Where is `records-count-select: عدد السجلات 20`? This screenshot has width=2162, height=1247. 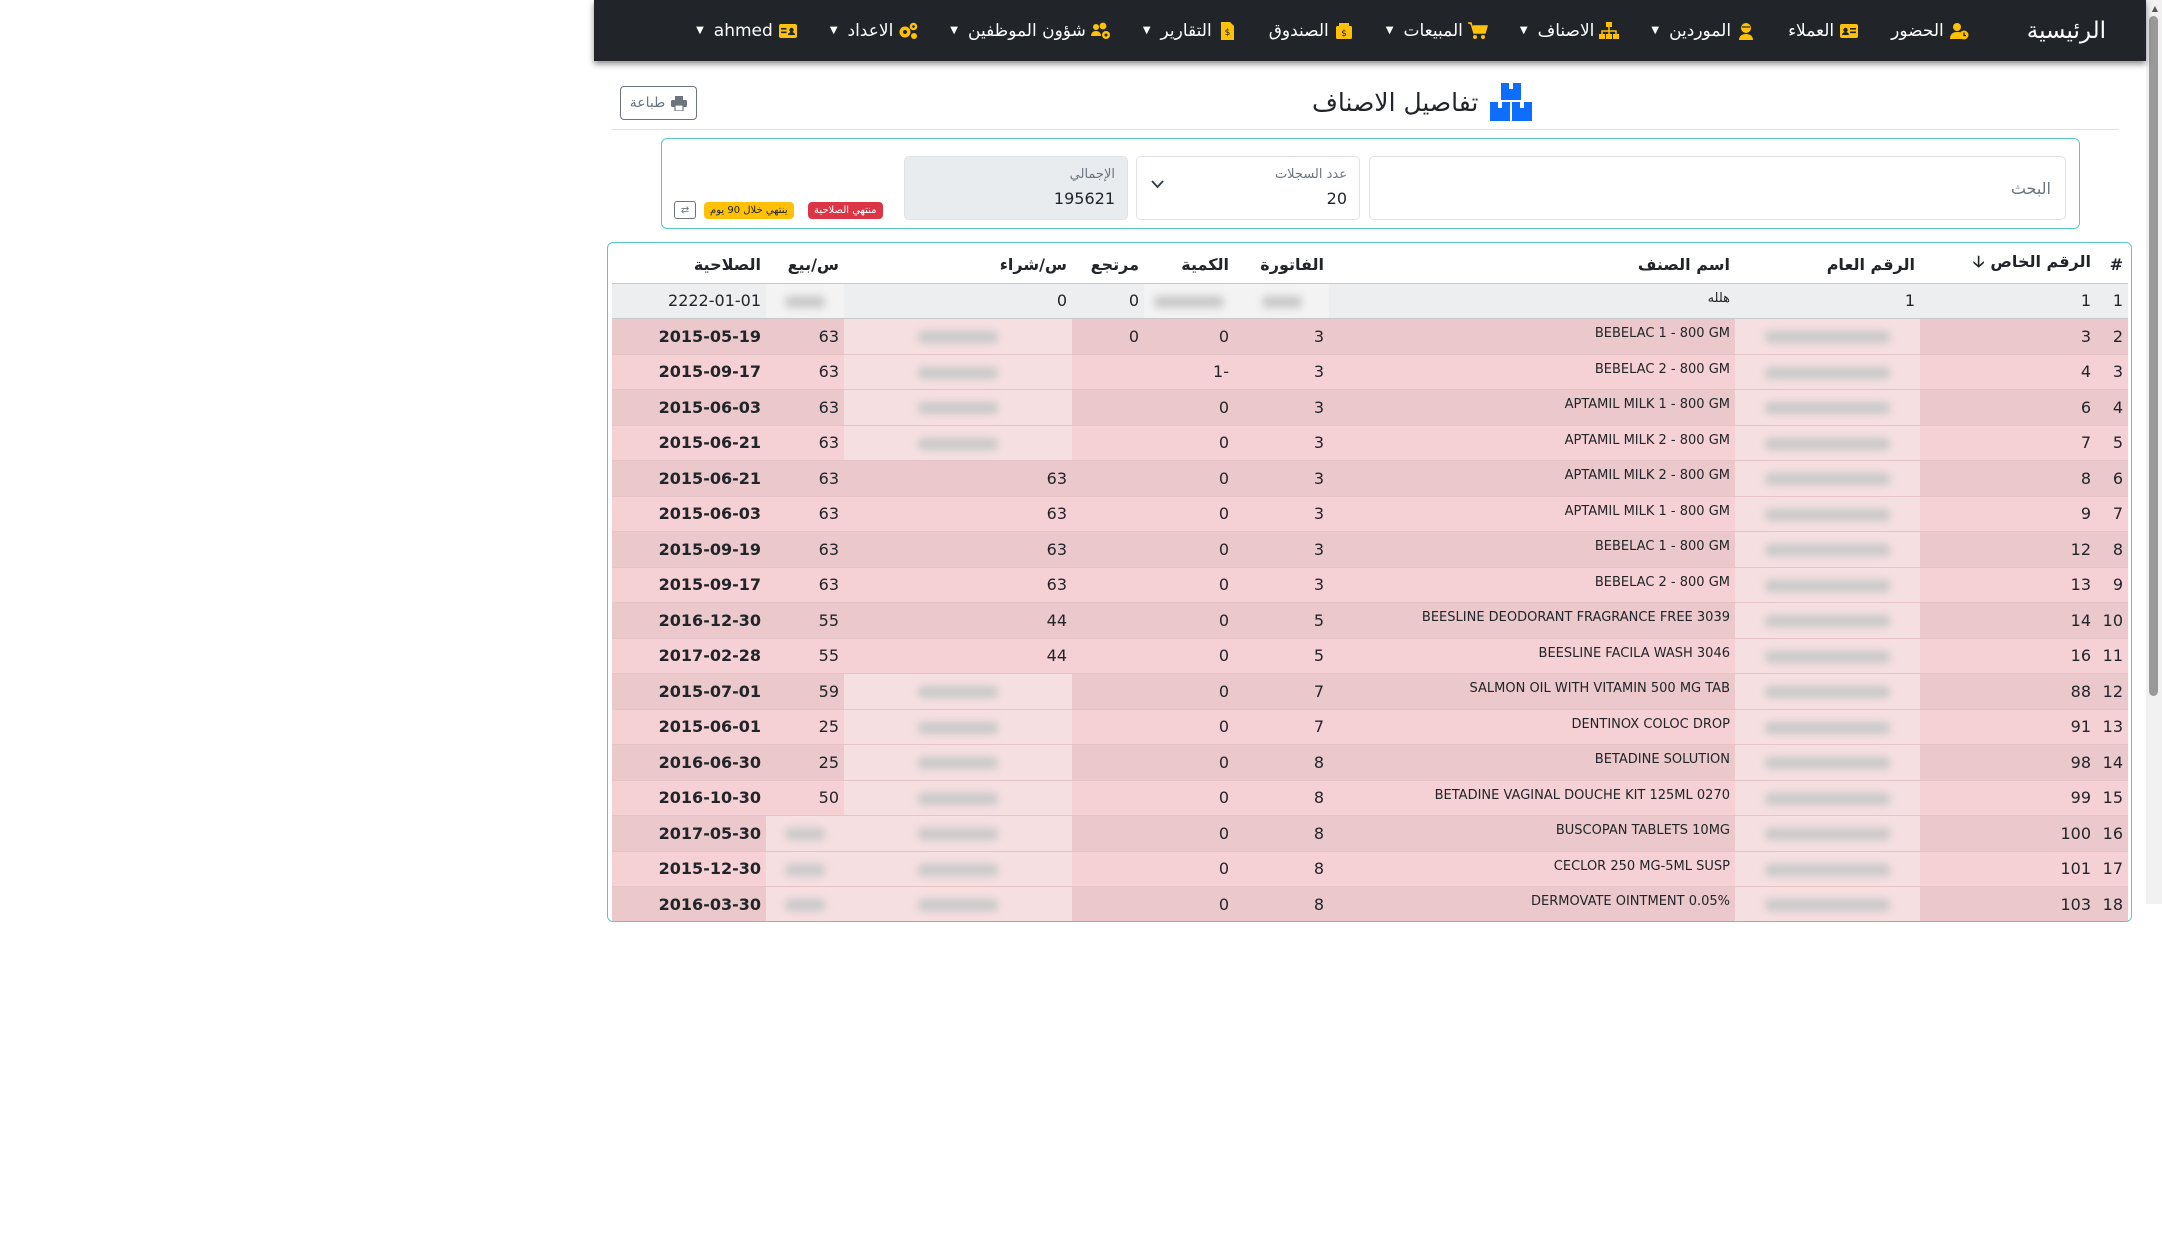 records-count-select: عدد السجلات 20 is located at coordinates (1248, 188).